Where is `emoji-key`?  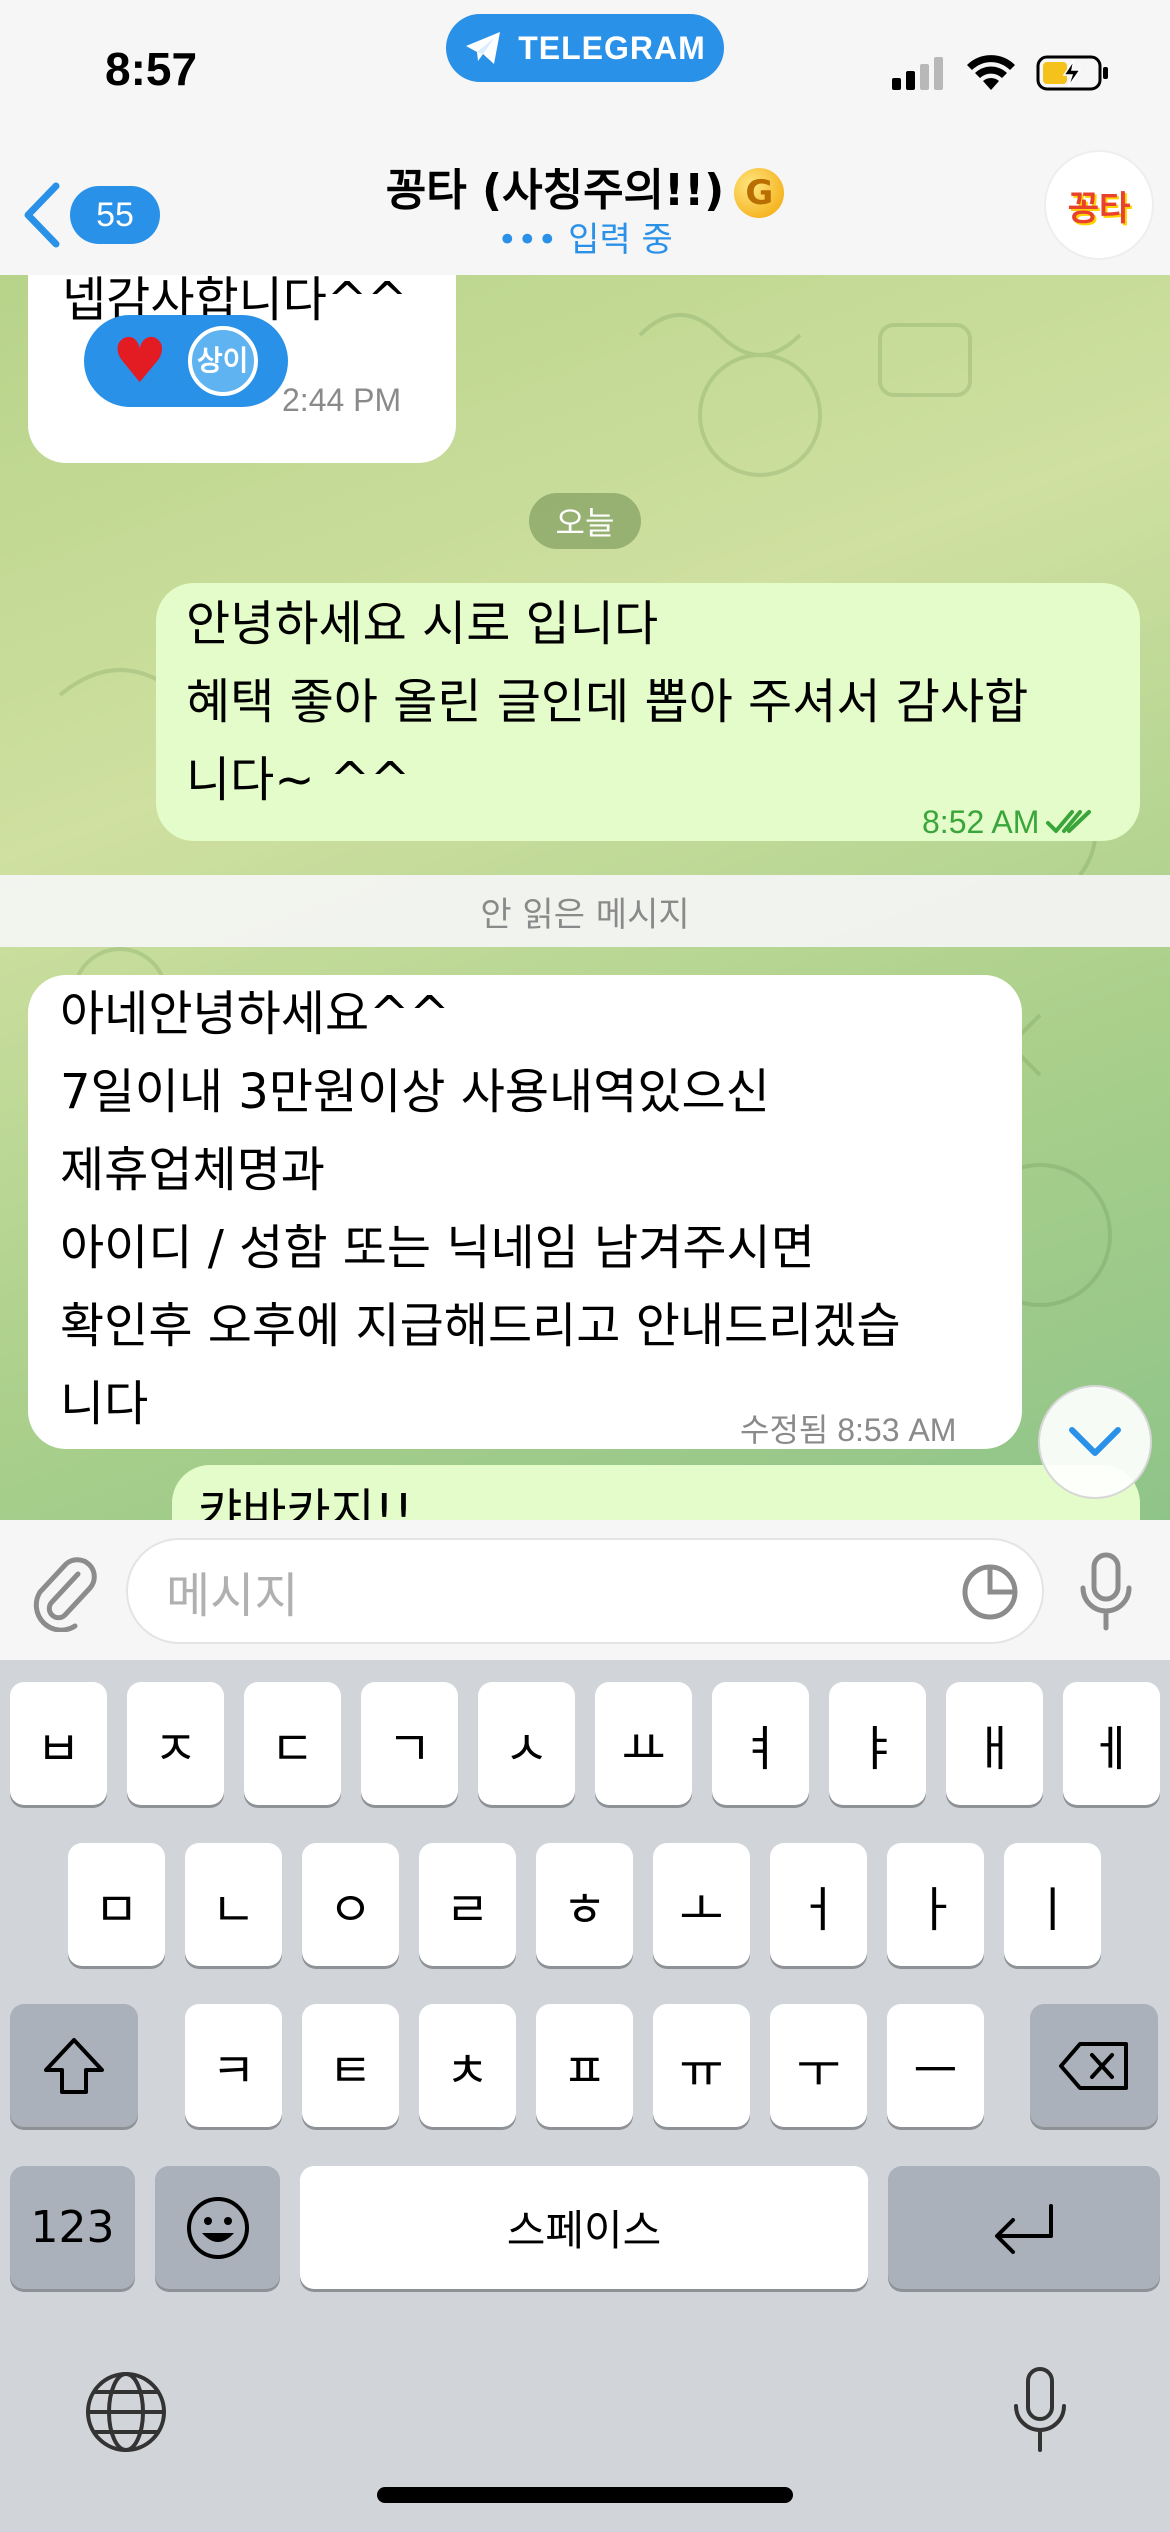 emoji-key is located at coordinates (217, 2227).